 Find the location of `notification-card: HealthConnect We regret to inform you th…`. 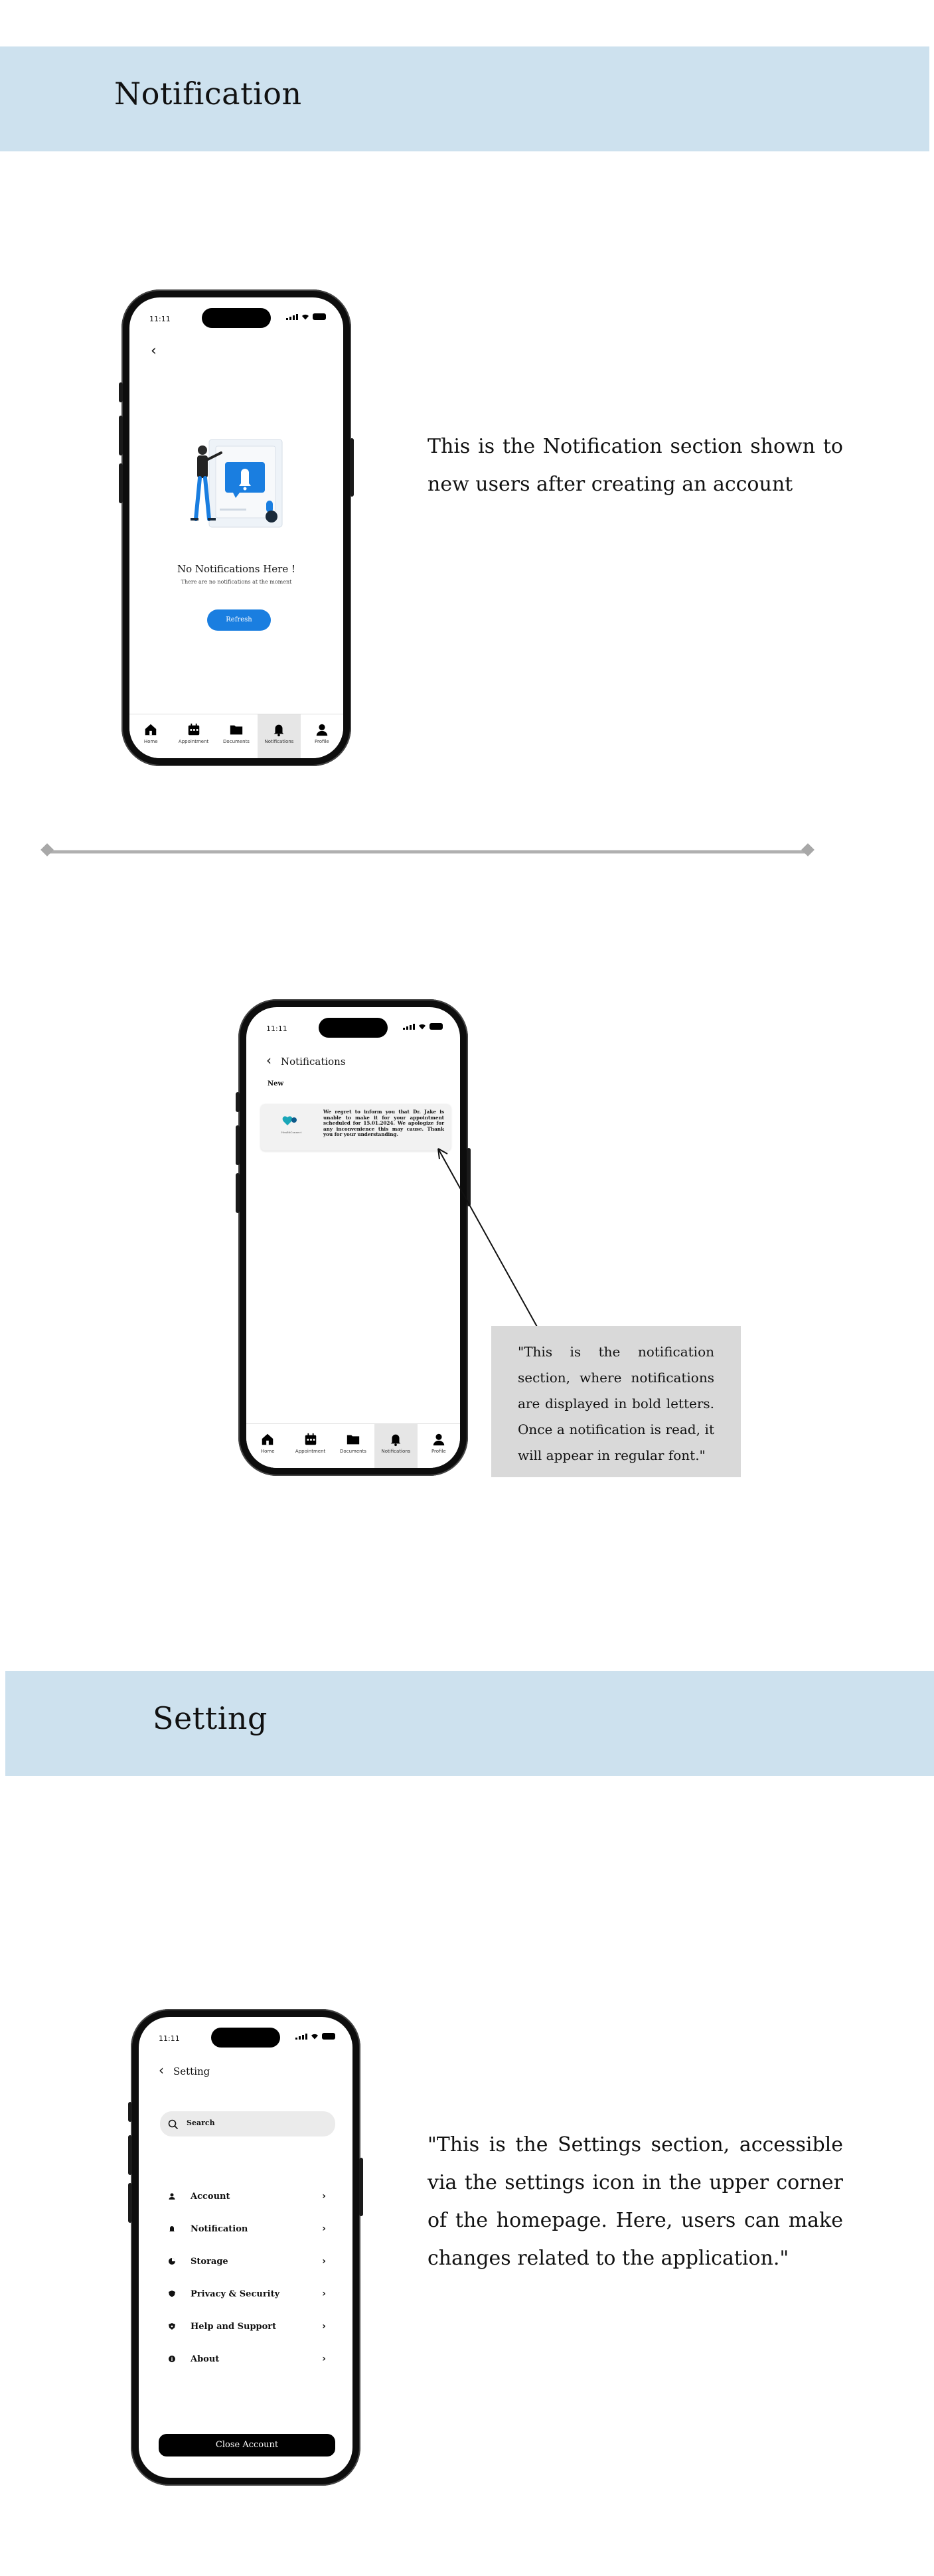

notification-card: HealthConnect We regret to inform you th… is located at coordinates (356, 1127).